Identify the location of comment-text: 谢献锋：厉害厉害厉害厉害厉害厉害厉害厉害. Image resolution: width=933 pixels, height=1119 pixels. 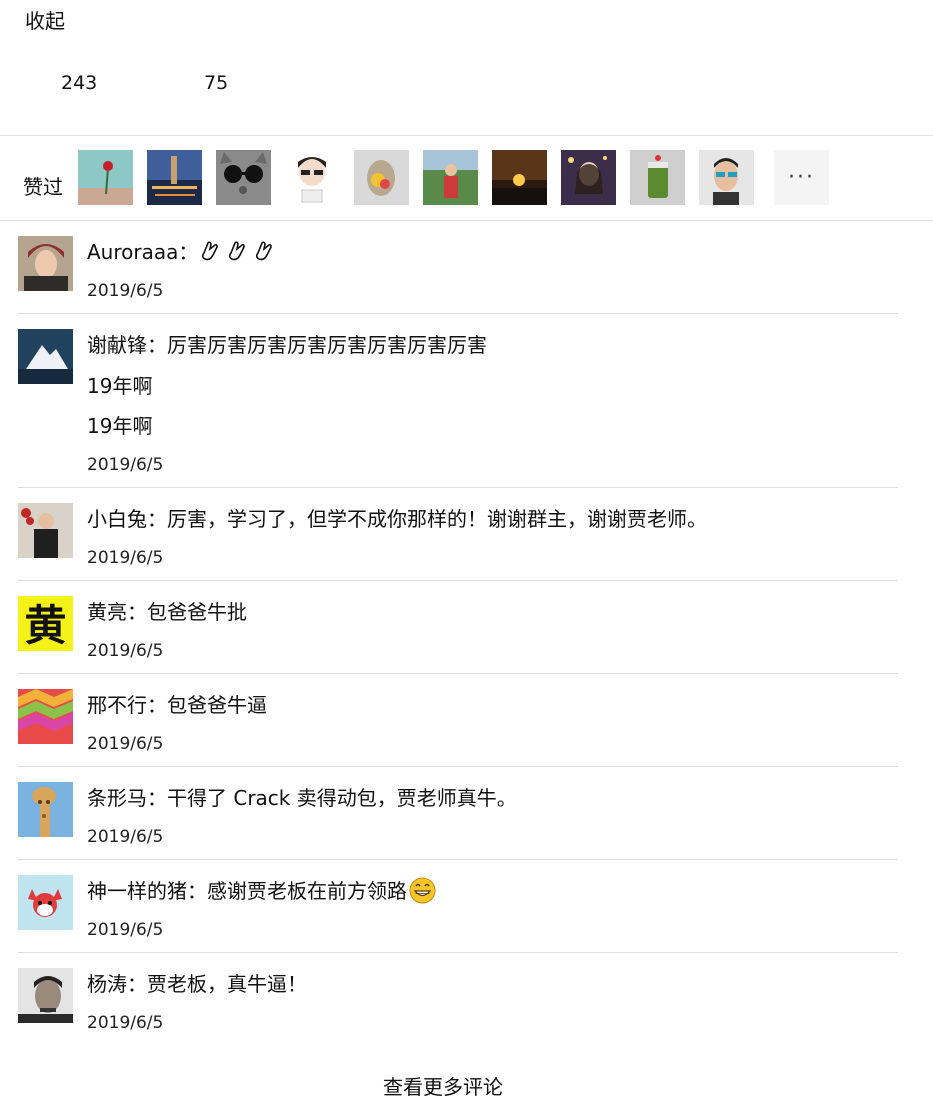
(287, 343).